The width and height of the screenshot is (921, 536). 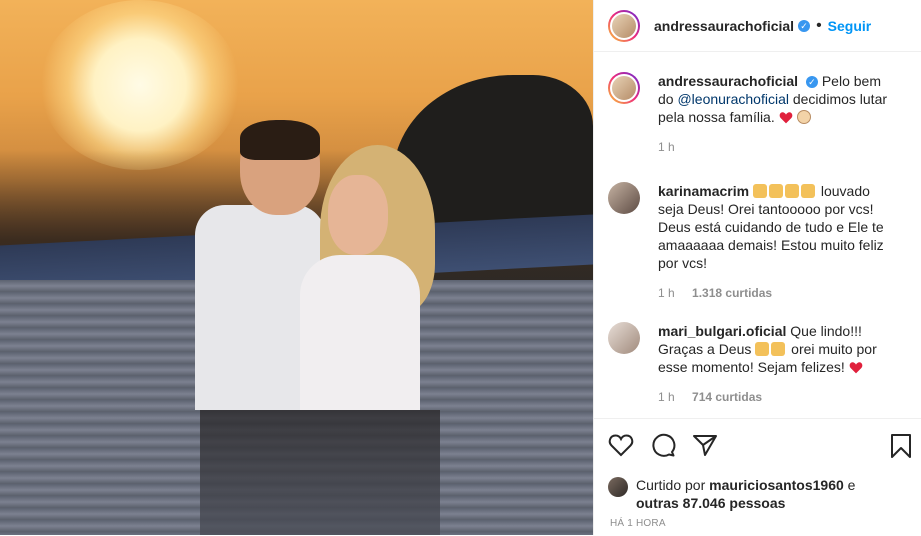 What do you see at coordinates (733, 99) in the screenshot?
I see `caption-mention: @leonurachoficial` at bounding box center [733, 99].